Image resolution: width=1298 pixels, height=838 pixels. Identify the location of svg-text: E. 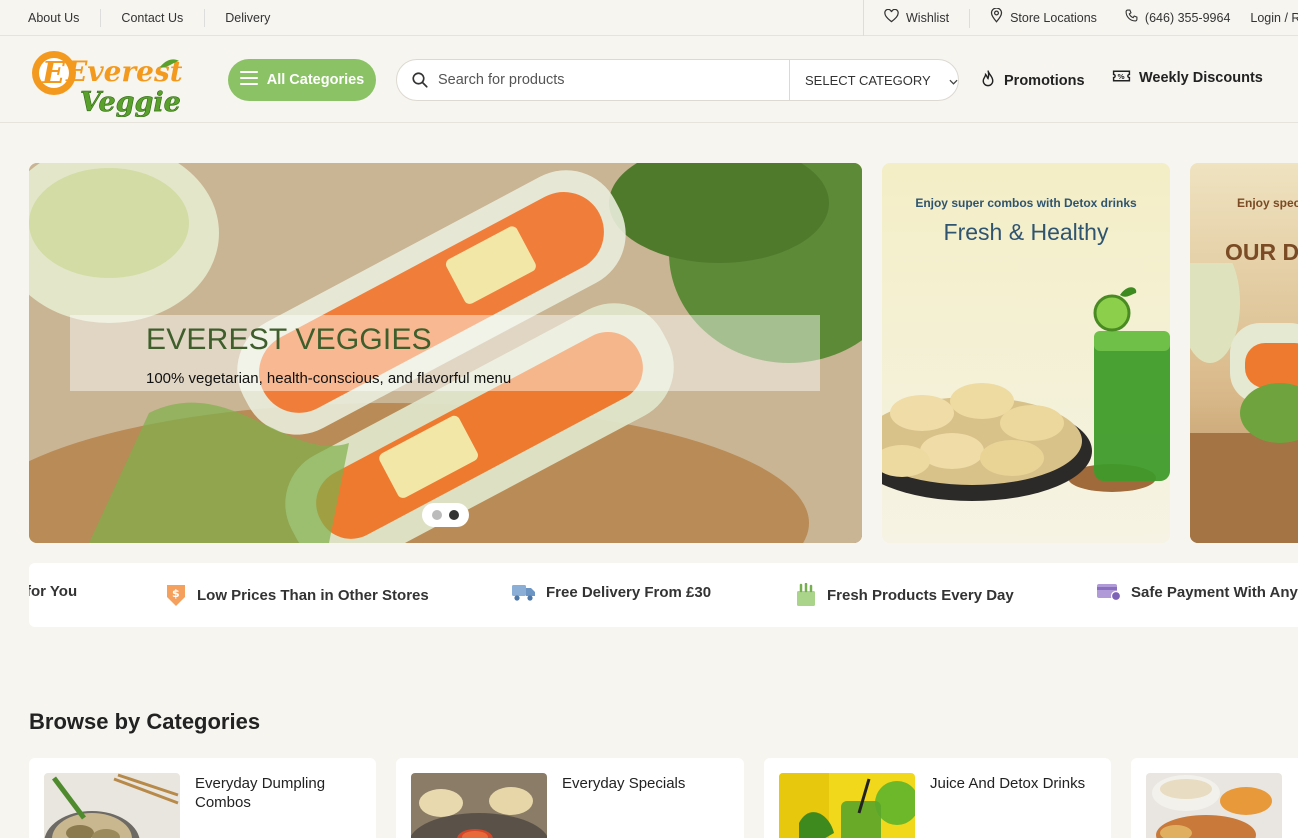
(53, 73).